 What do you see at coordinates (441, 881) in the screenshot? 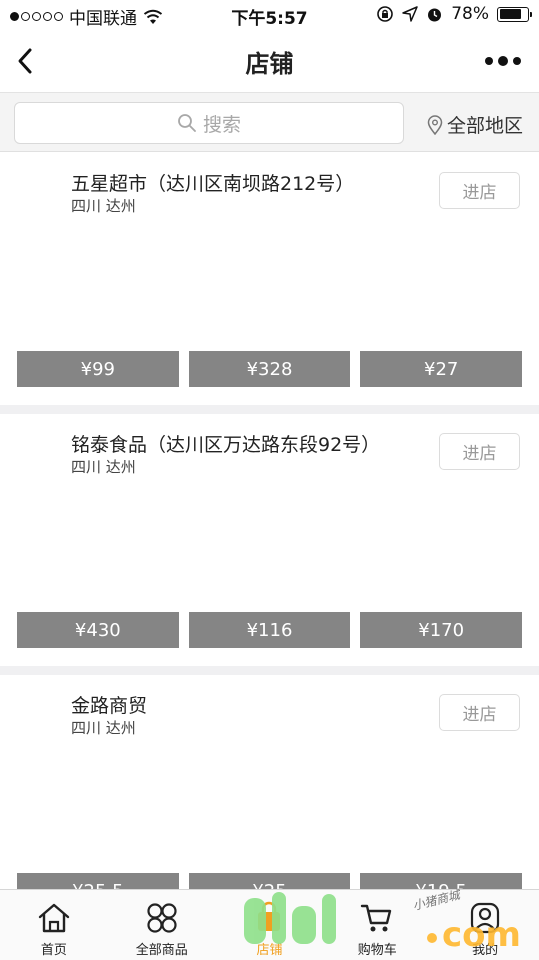
I see `product-price: ¥19.5` at bounding box center [441, 881].